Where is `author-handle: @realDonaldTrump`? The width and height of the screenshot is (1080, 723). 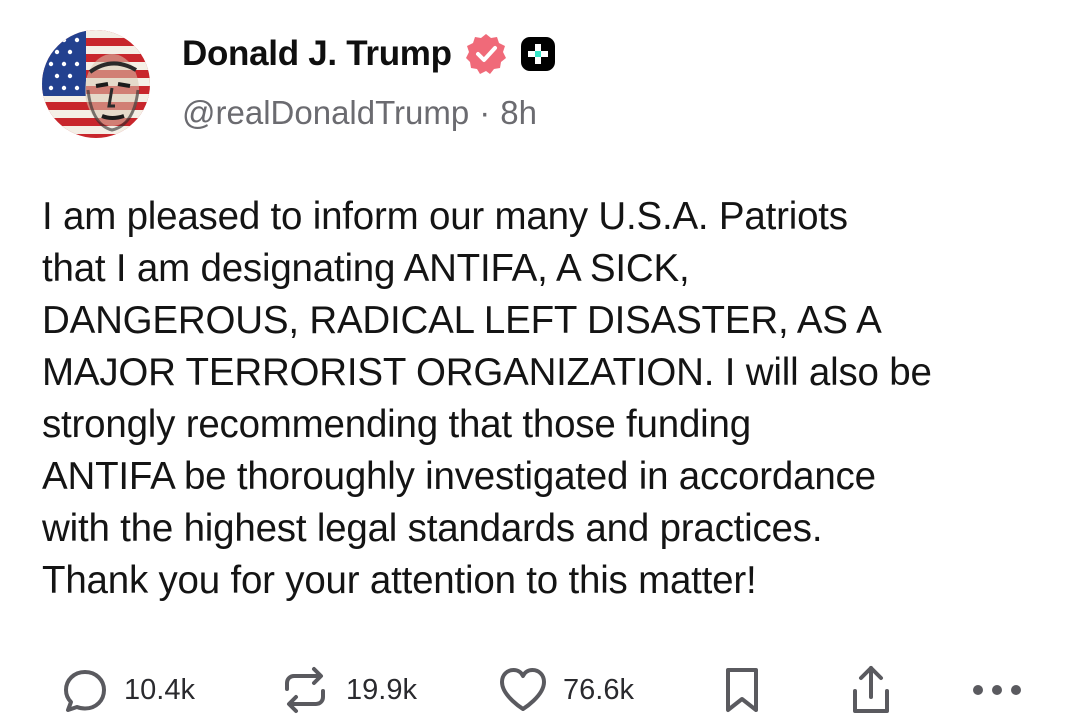 author-handle: @realDonaldTrump is located at coordinates (325, 112).